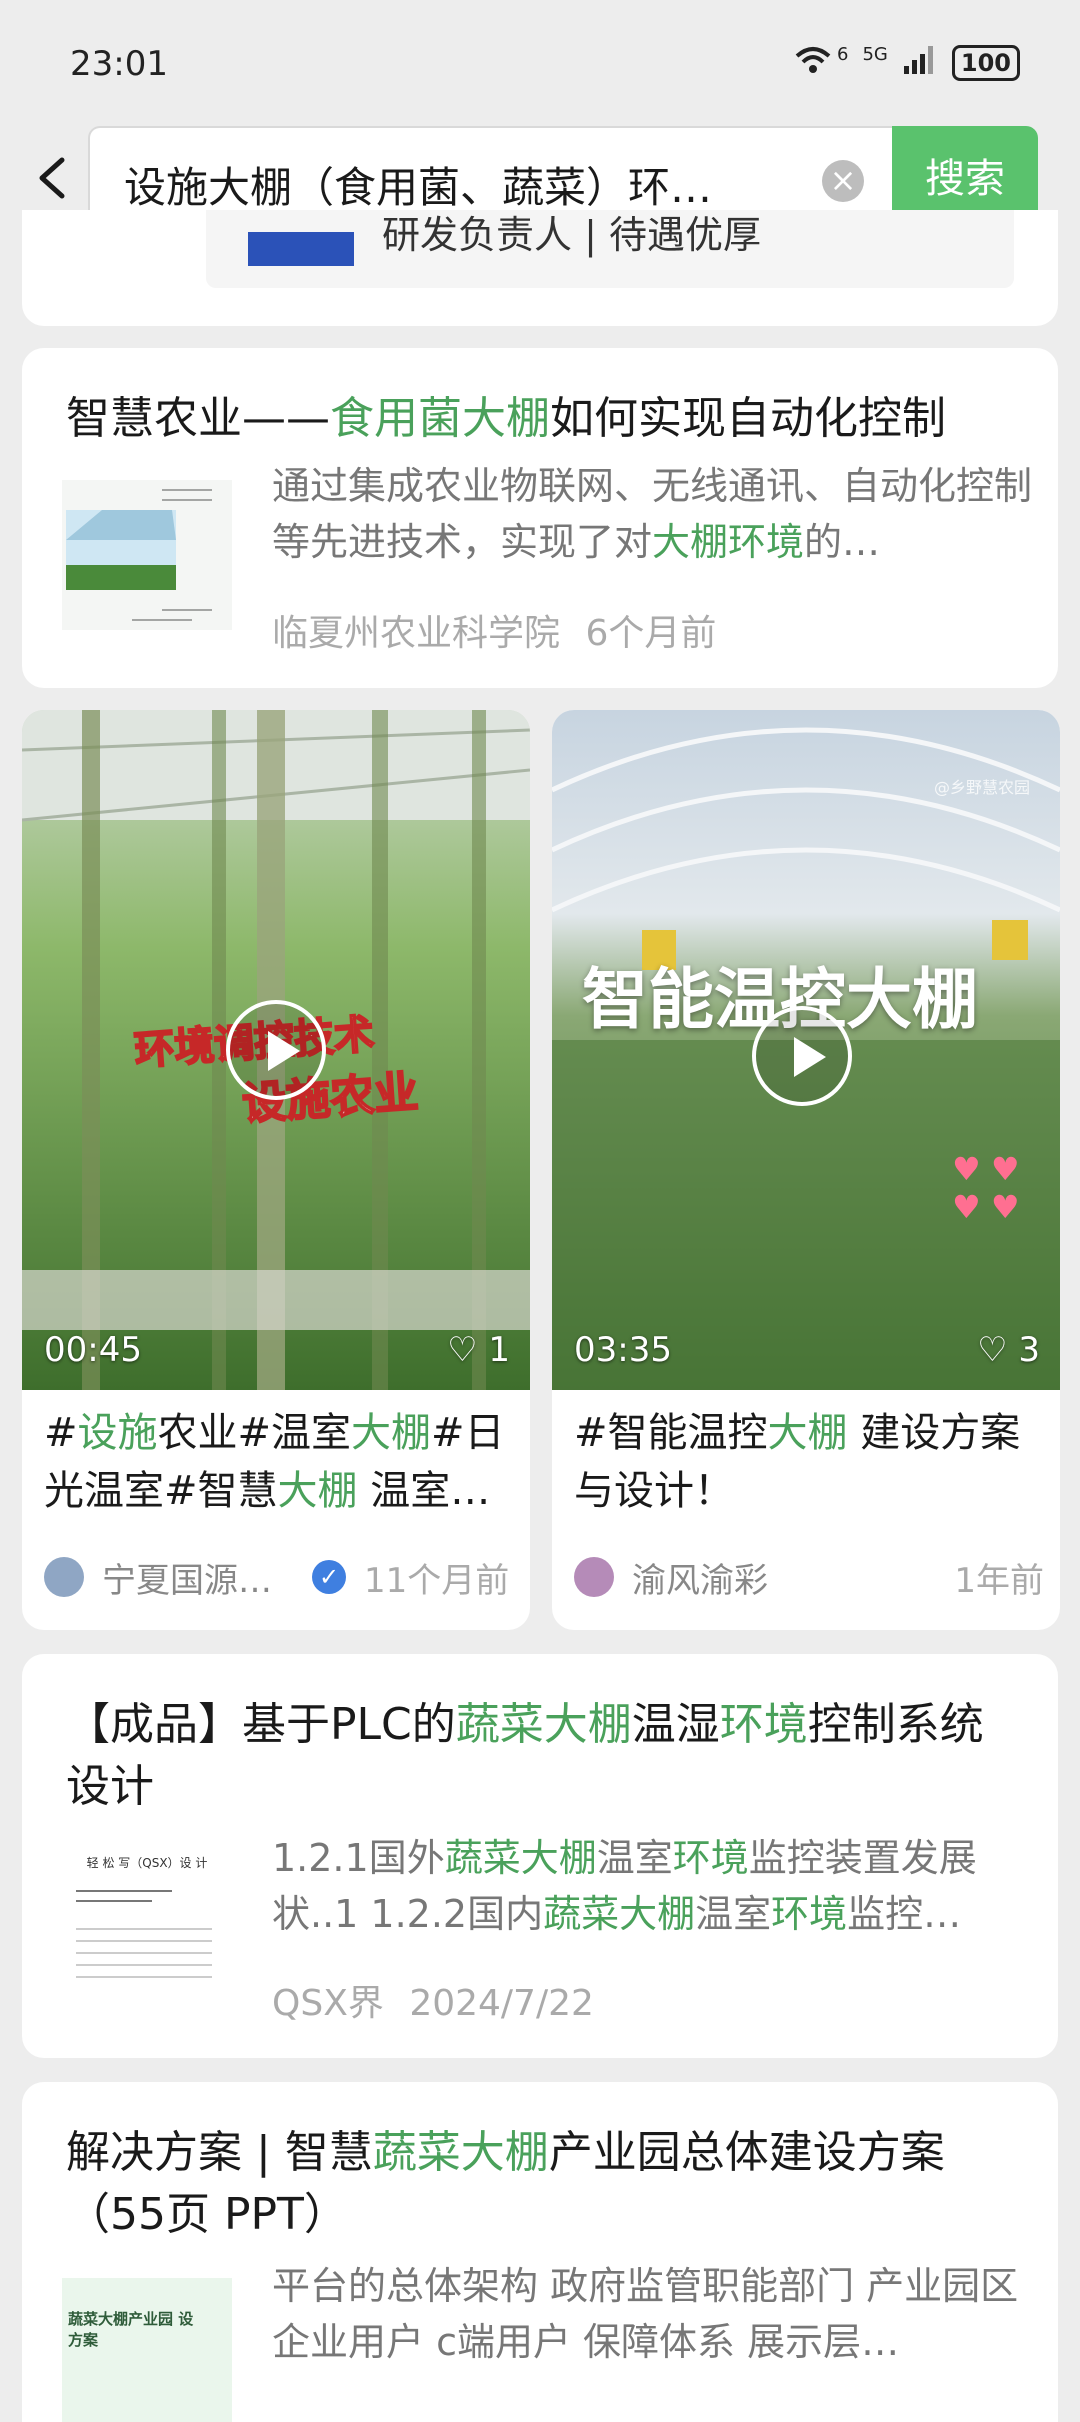 This screenshot has height=2422, width=1080. What do you see at coordinates (546, 1756) in the screenshot?
I see `article-title: 【成品】基于PLC的蔬菜大棚温湿环境控制系统设计` at bounding box center [546, 1756].